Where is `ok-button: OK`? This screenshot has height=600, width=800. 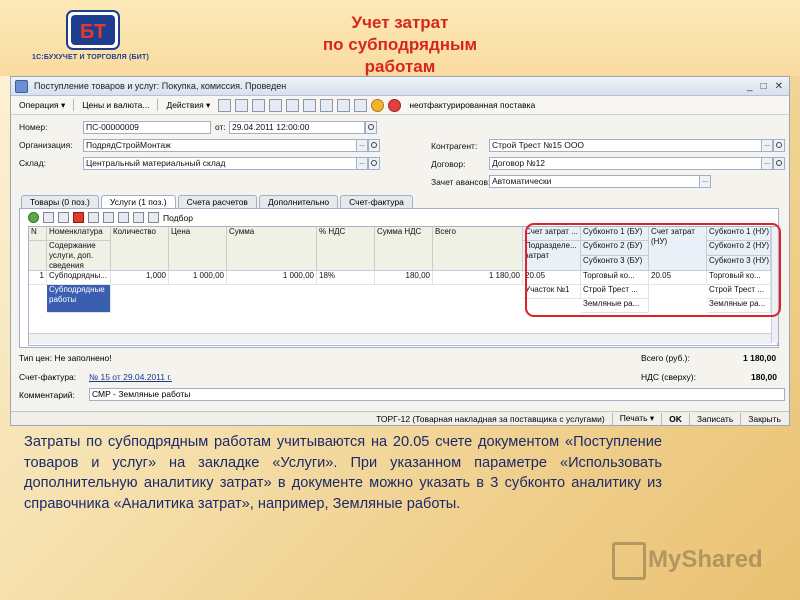 ok-button: OK is located at coordinates (675, 419).